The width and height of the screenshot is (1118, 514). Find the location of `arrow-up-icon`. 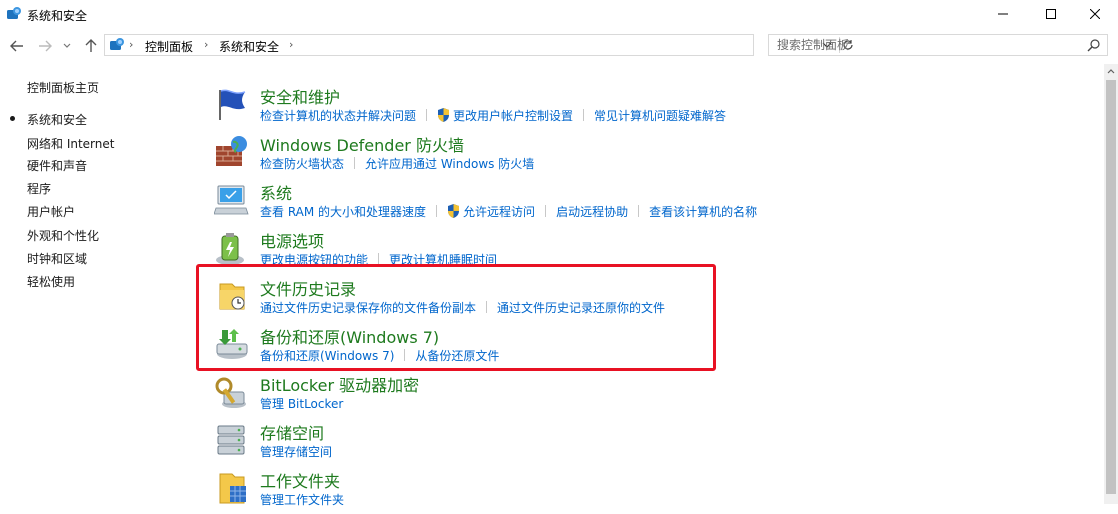

arrow-up-icon is located at coordinates (91, 45).